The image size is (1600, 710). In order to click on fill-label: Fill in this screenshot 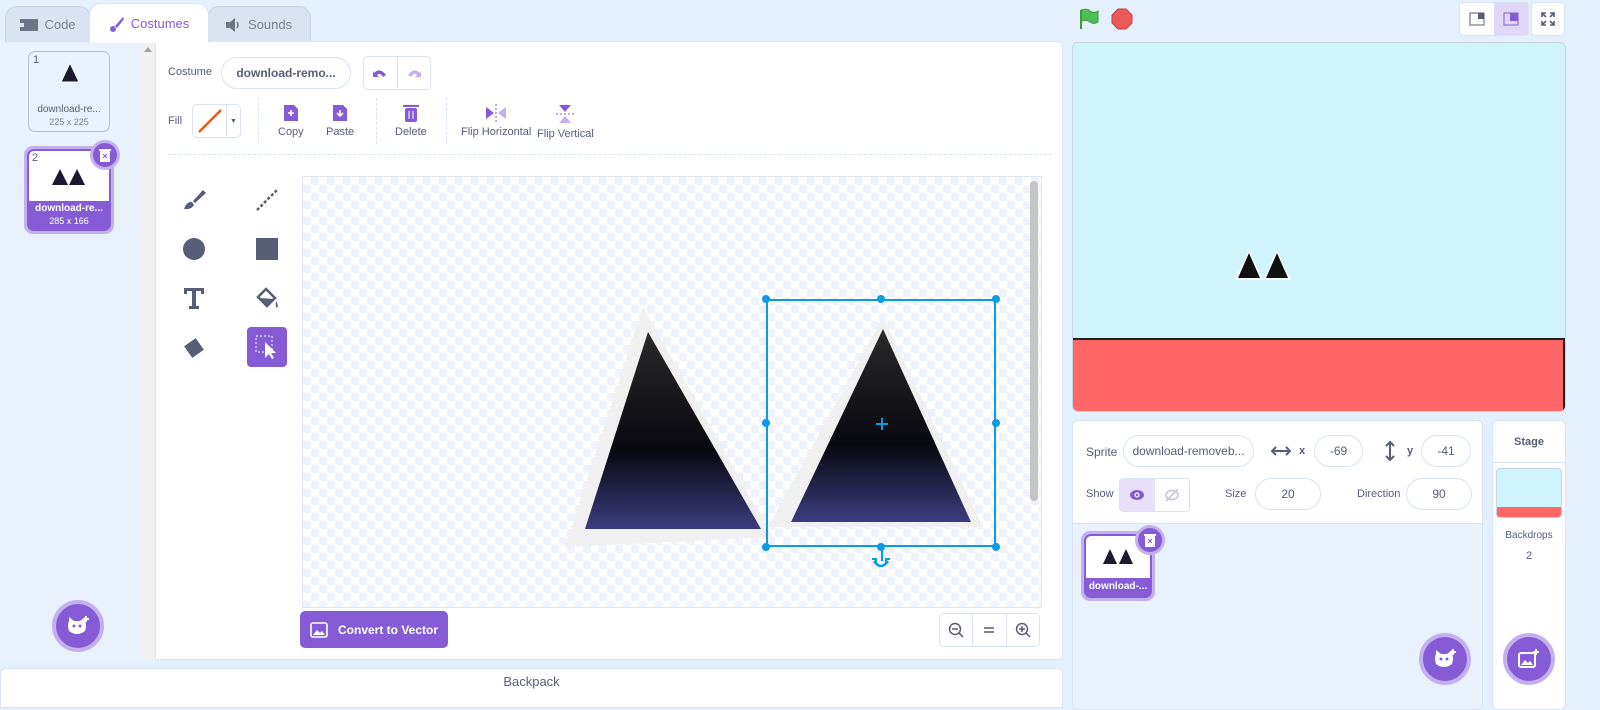, I will do `click(175, 121)`.